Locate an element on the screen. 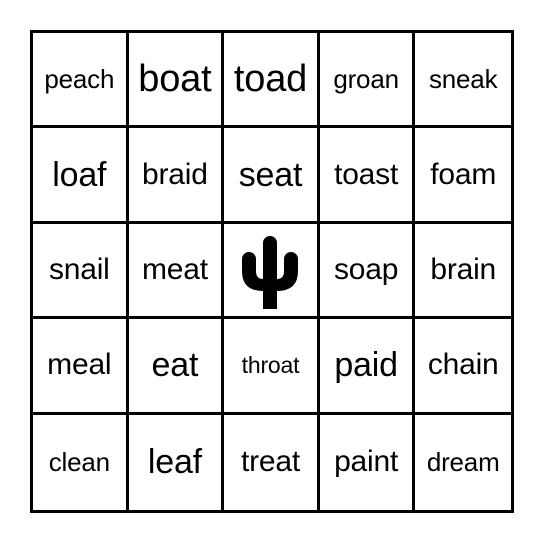 This screenshot has height=544, width=544. bingo-cell-label: eat is located at coordinates (175, 365).